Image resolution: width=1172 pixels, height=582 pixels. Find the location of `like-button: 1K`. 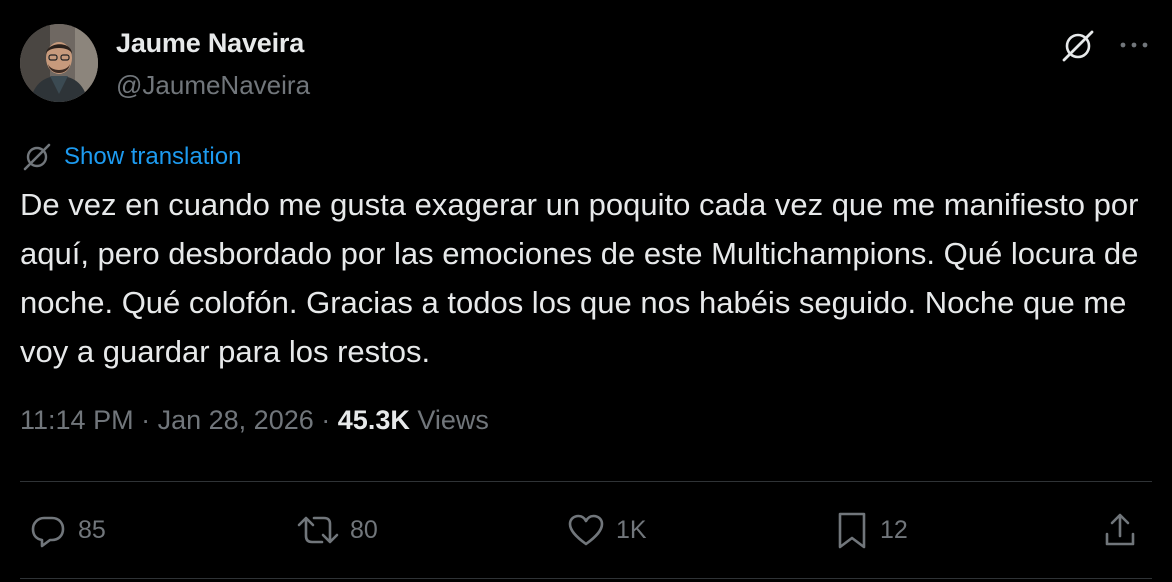

like-button: 1K is located at coordinates (606, 530).